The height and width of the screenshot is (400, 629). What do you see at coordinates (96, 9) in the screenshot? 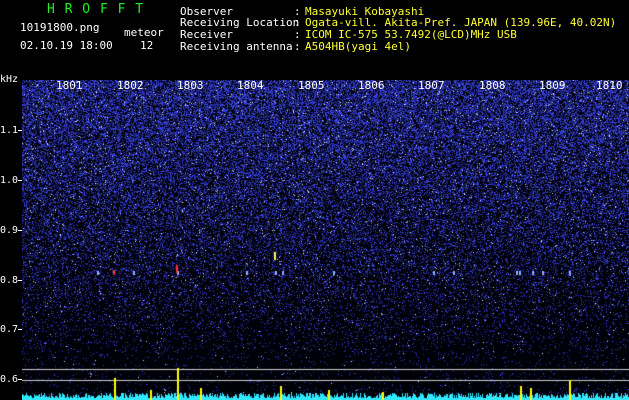
I see `app-logo: H R O F F T` at bounding box center [96, 9].